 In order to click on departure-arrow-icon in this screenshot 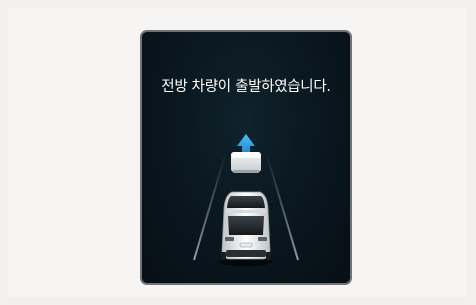, I will do `click(246, 144)`.